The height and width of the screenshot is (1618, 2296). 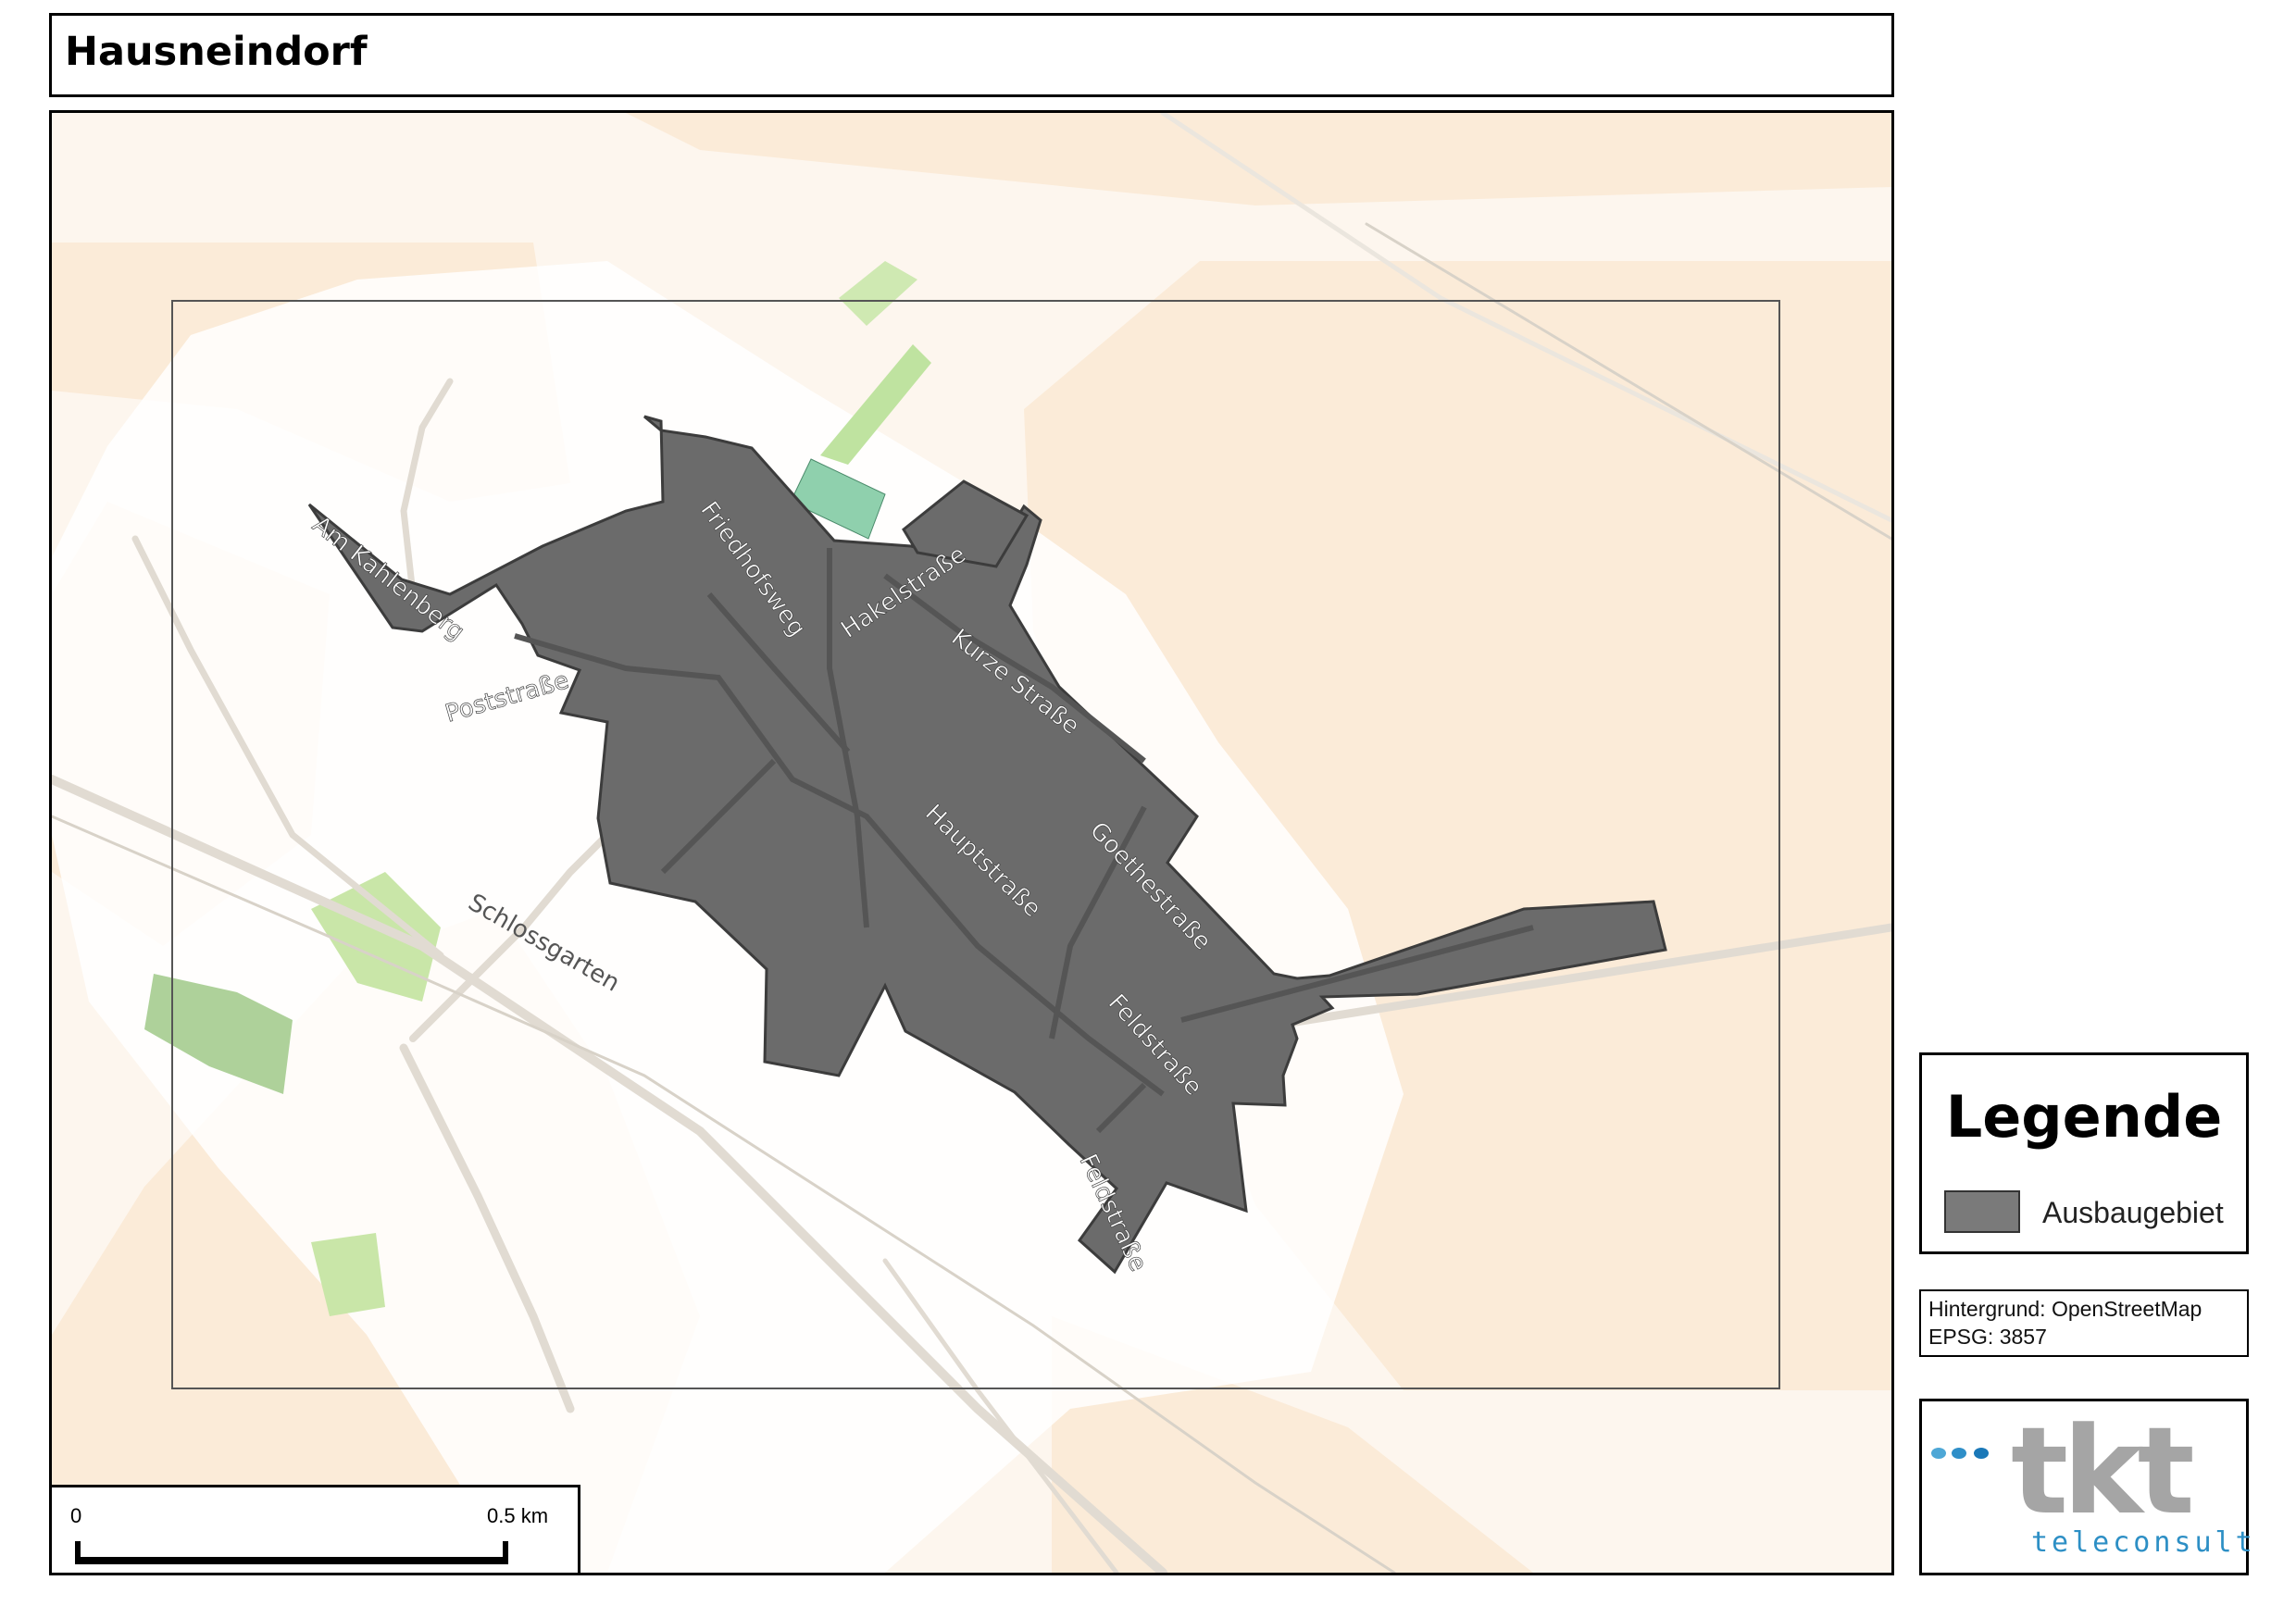 What do you see at coordinates (314, 1530) in the screenshot?
I see `scale-bar-box: 0 0.5 km` at bounding box center [314, 1530].